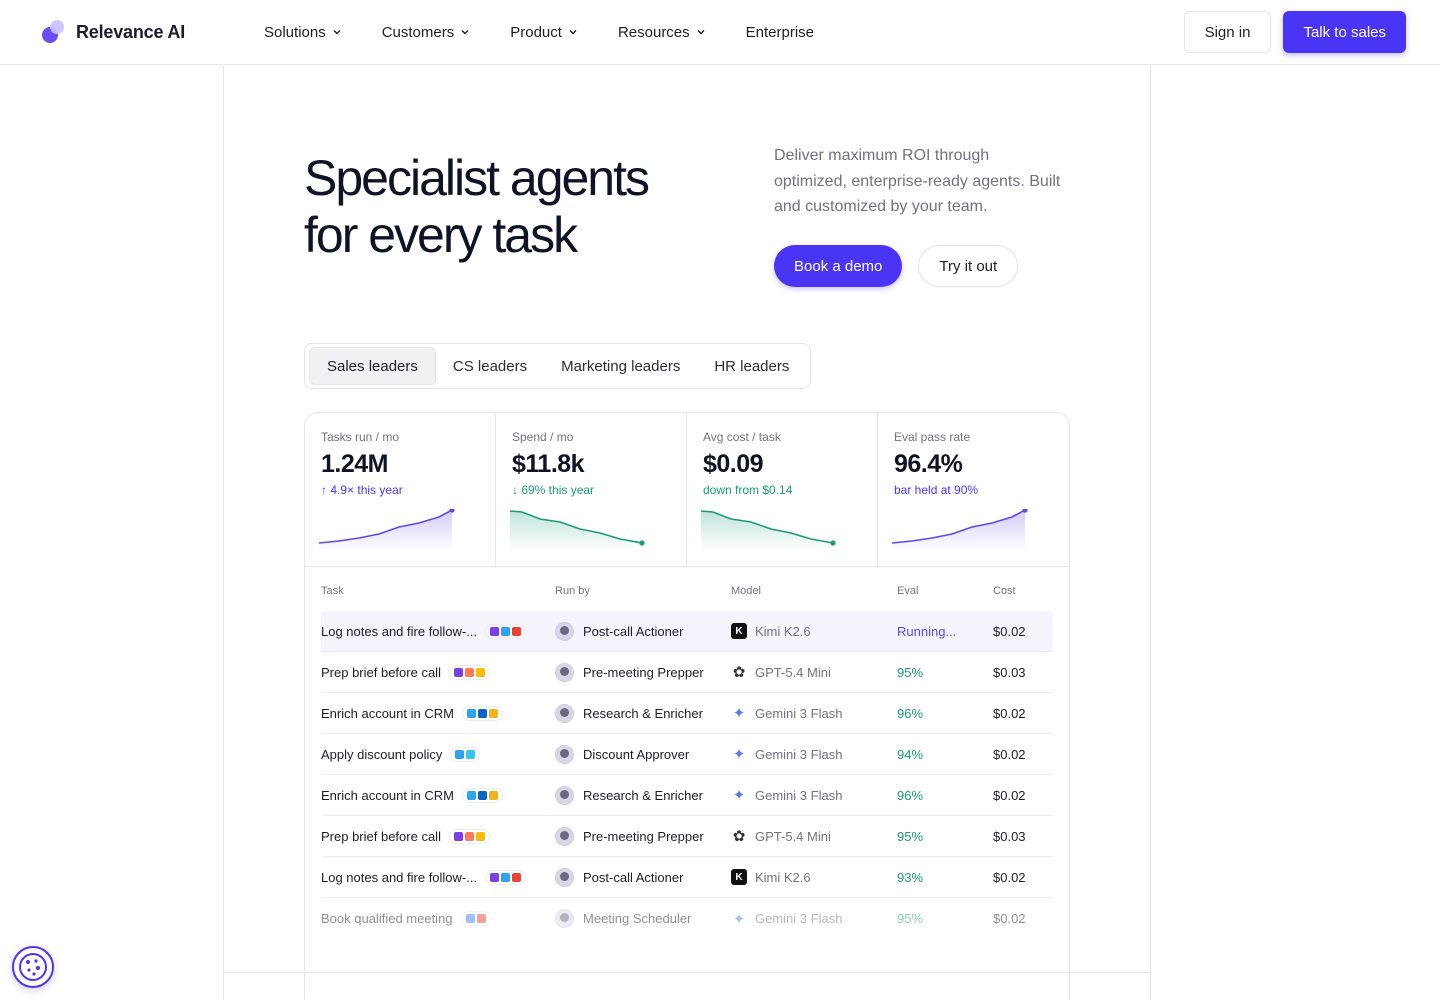  I want to click on nav-customers: Customers, so click(426, 32).